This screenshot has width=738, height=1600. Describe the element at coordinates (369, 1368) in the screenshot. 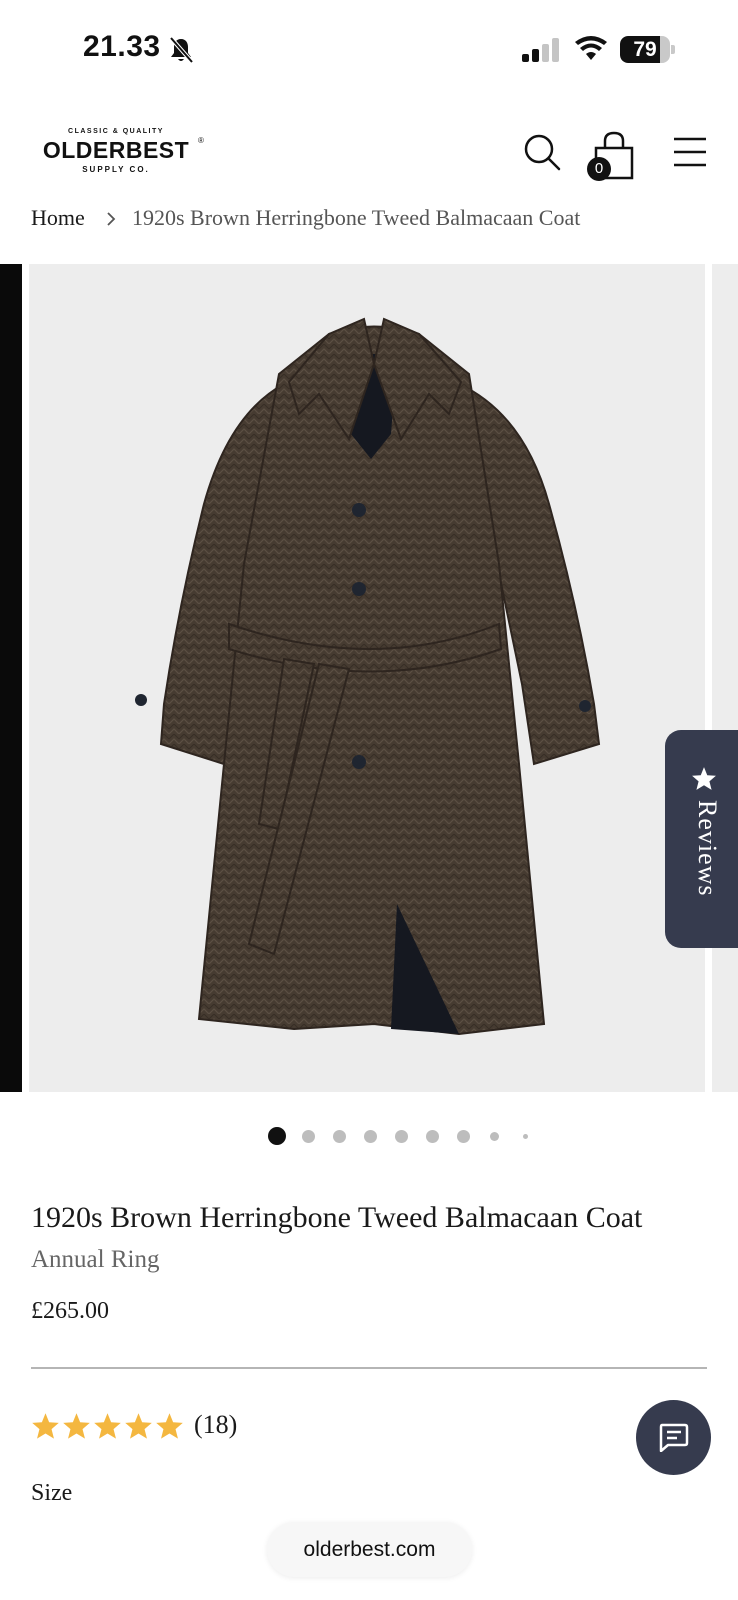

I see `divider` at that location.